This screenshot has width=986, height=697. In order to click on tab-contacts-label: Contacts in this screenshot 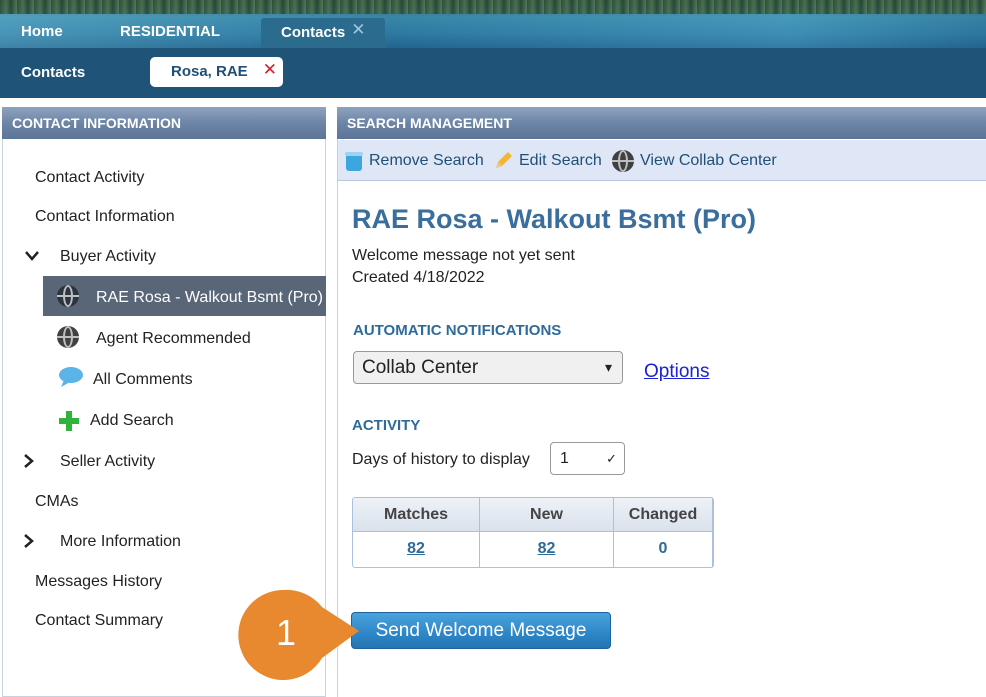, I will do `click(313, 32)`.